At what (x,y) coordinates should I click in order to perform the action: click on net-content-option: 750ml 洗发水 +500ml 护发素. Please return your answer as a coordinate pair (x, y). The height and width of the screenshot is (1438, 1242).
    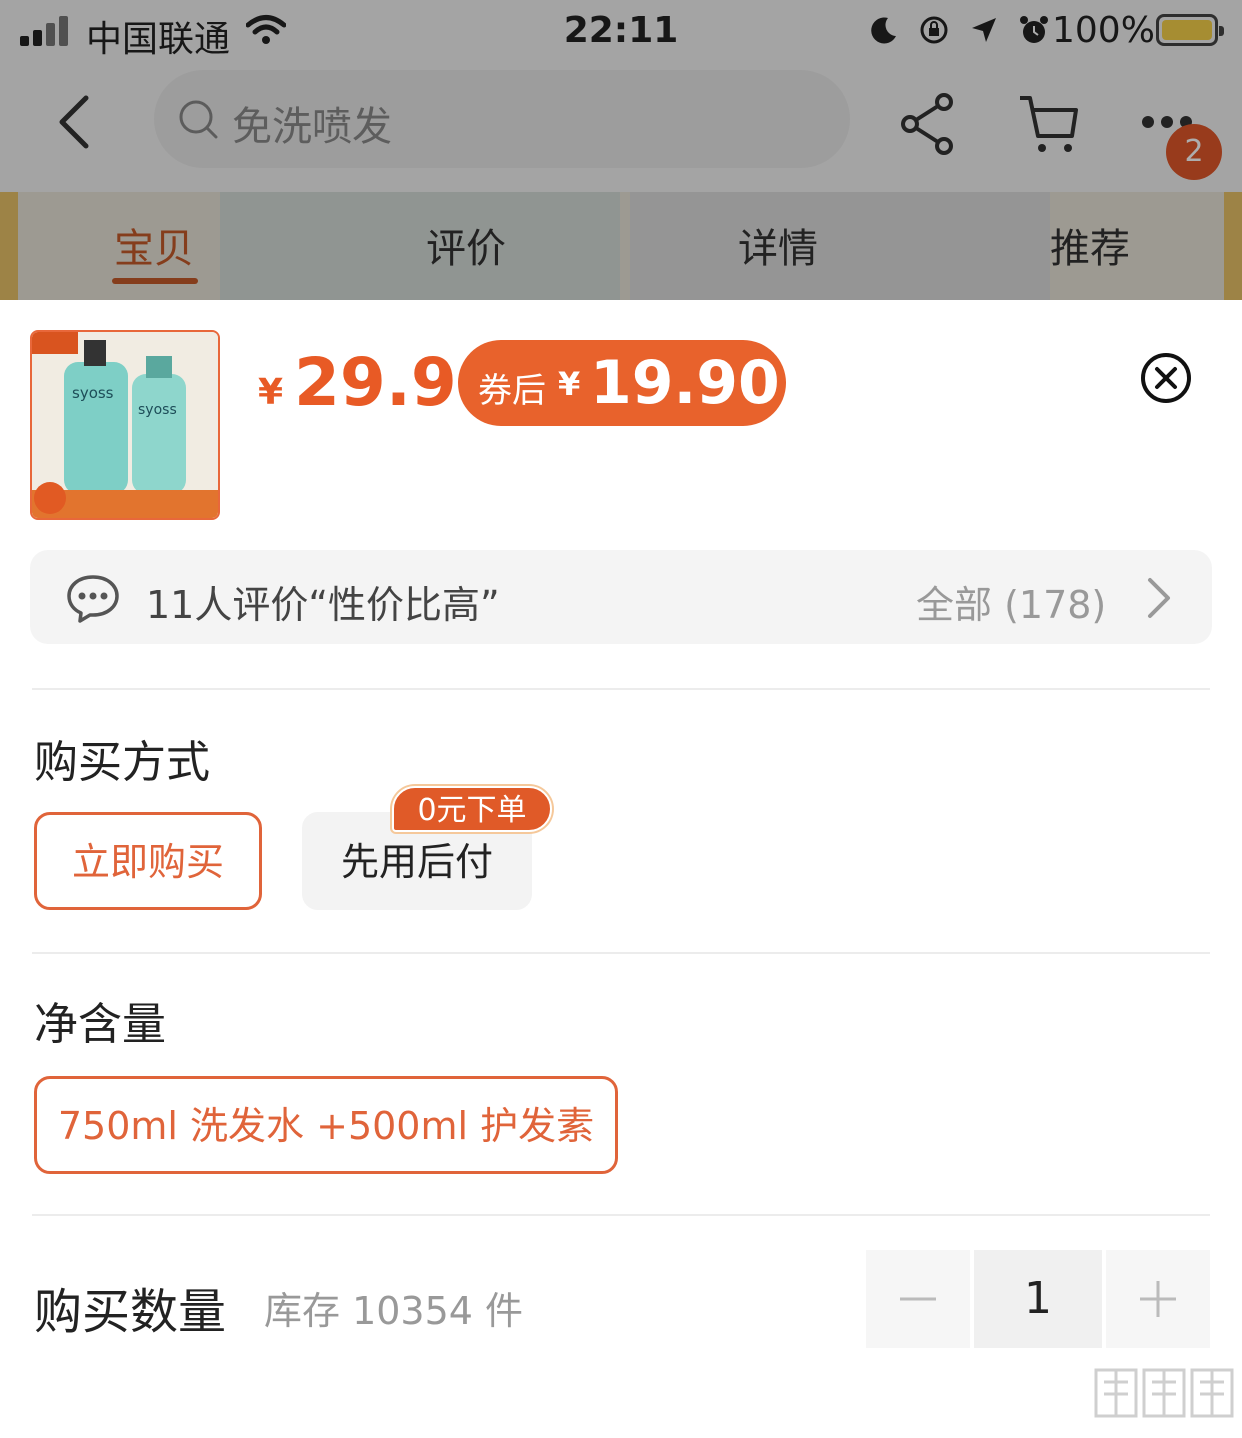
    Looking at the image, I should click on (326, 1125).